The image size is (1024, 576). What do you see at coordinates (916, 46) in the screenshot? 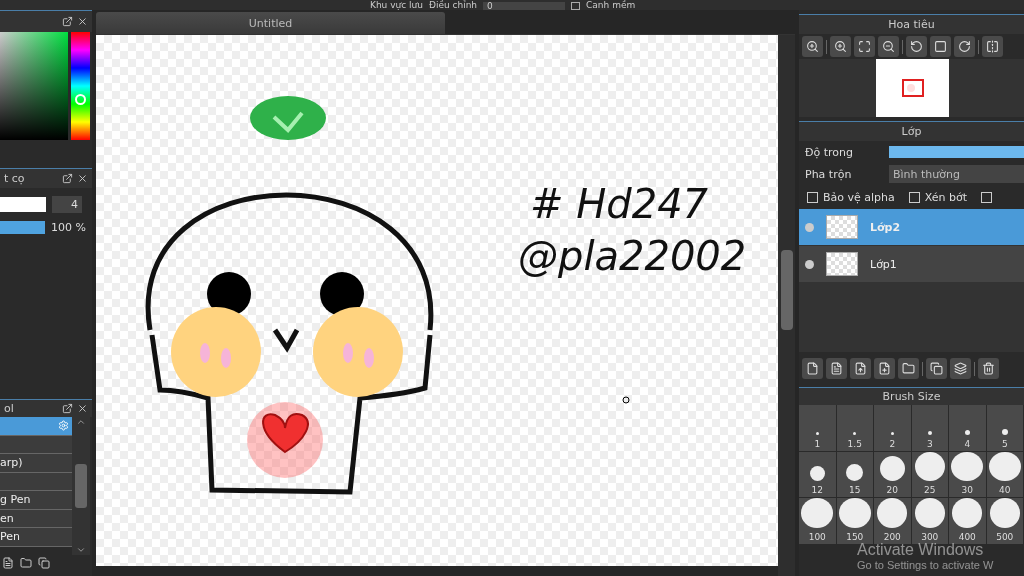
I see `rotate-left-icon` at bounding box center [916, 46].